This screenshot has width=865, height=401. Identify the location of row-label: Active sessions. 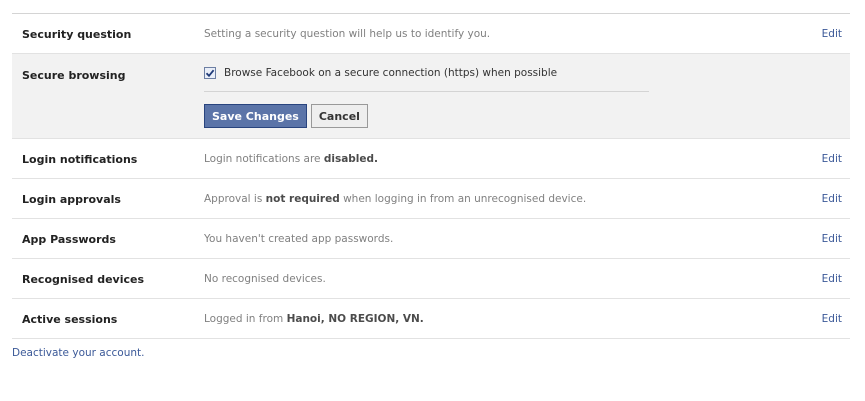
(70, 319).